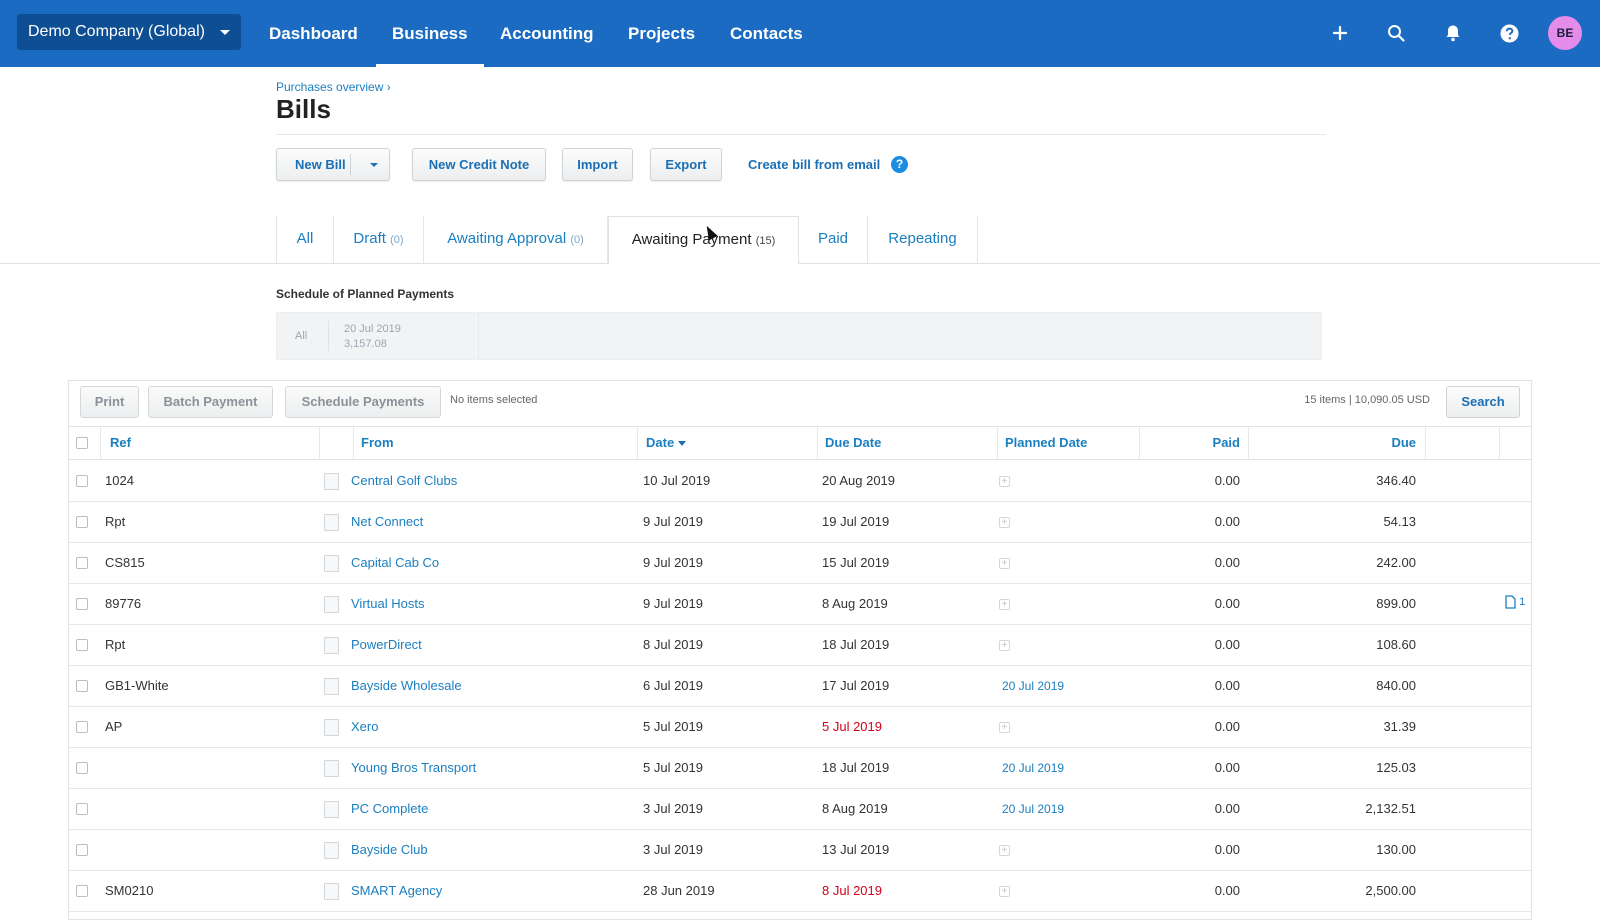 This screenshot has height=920, width=1600. Describe the element at coordinates (301, 336) in the screenshot. I see `schedule-all: All` at that location.